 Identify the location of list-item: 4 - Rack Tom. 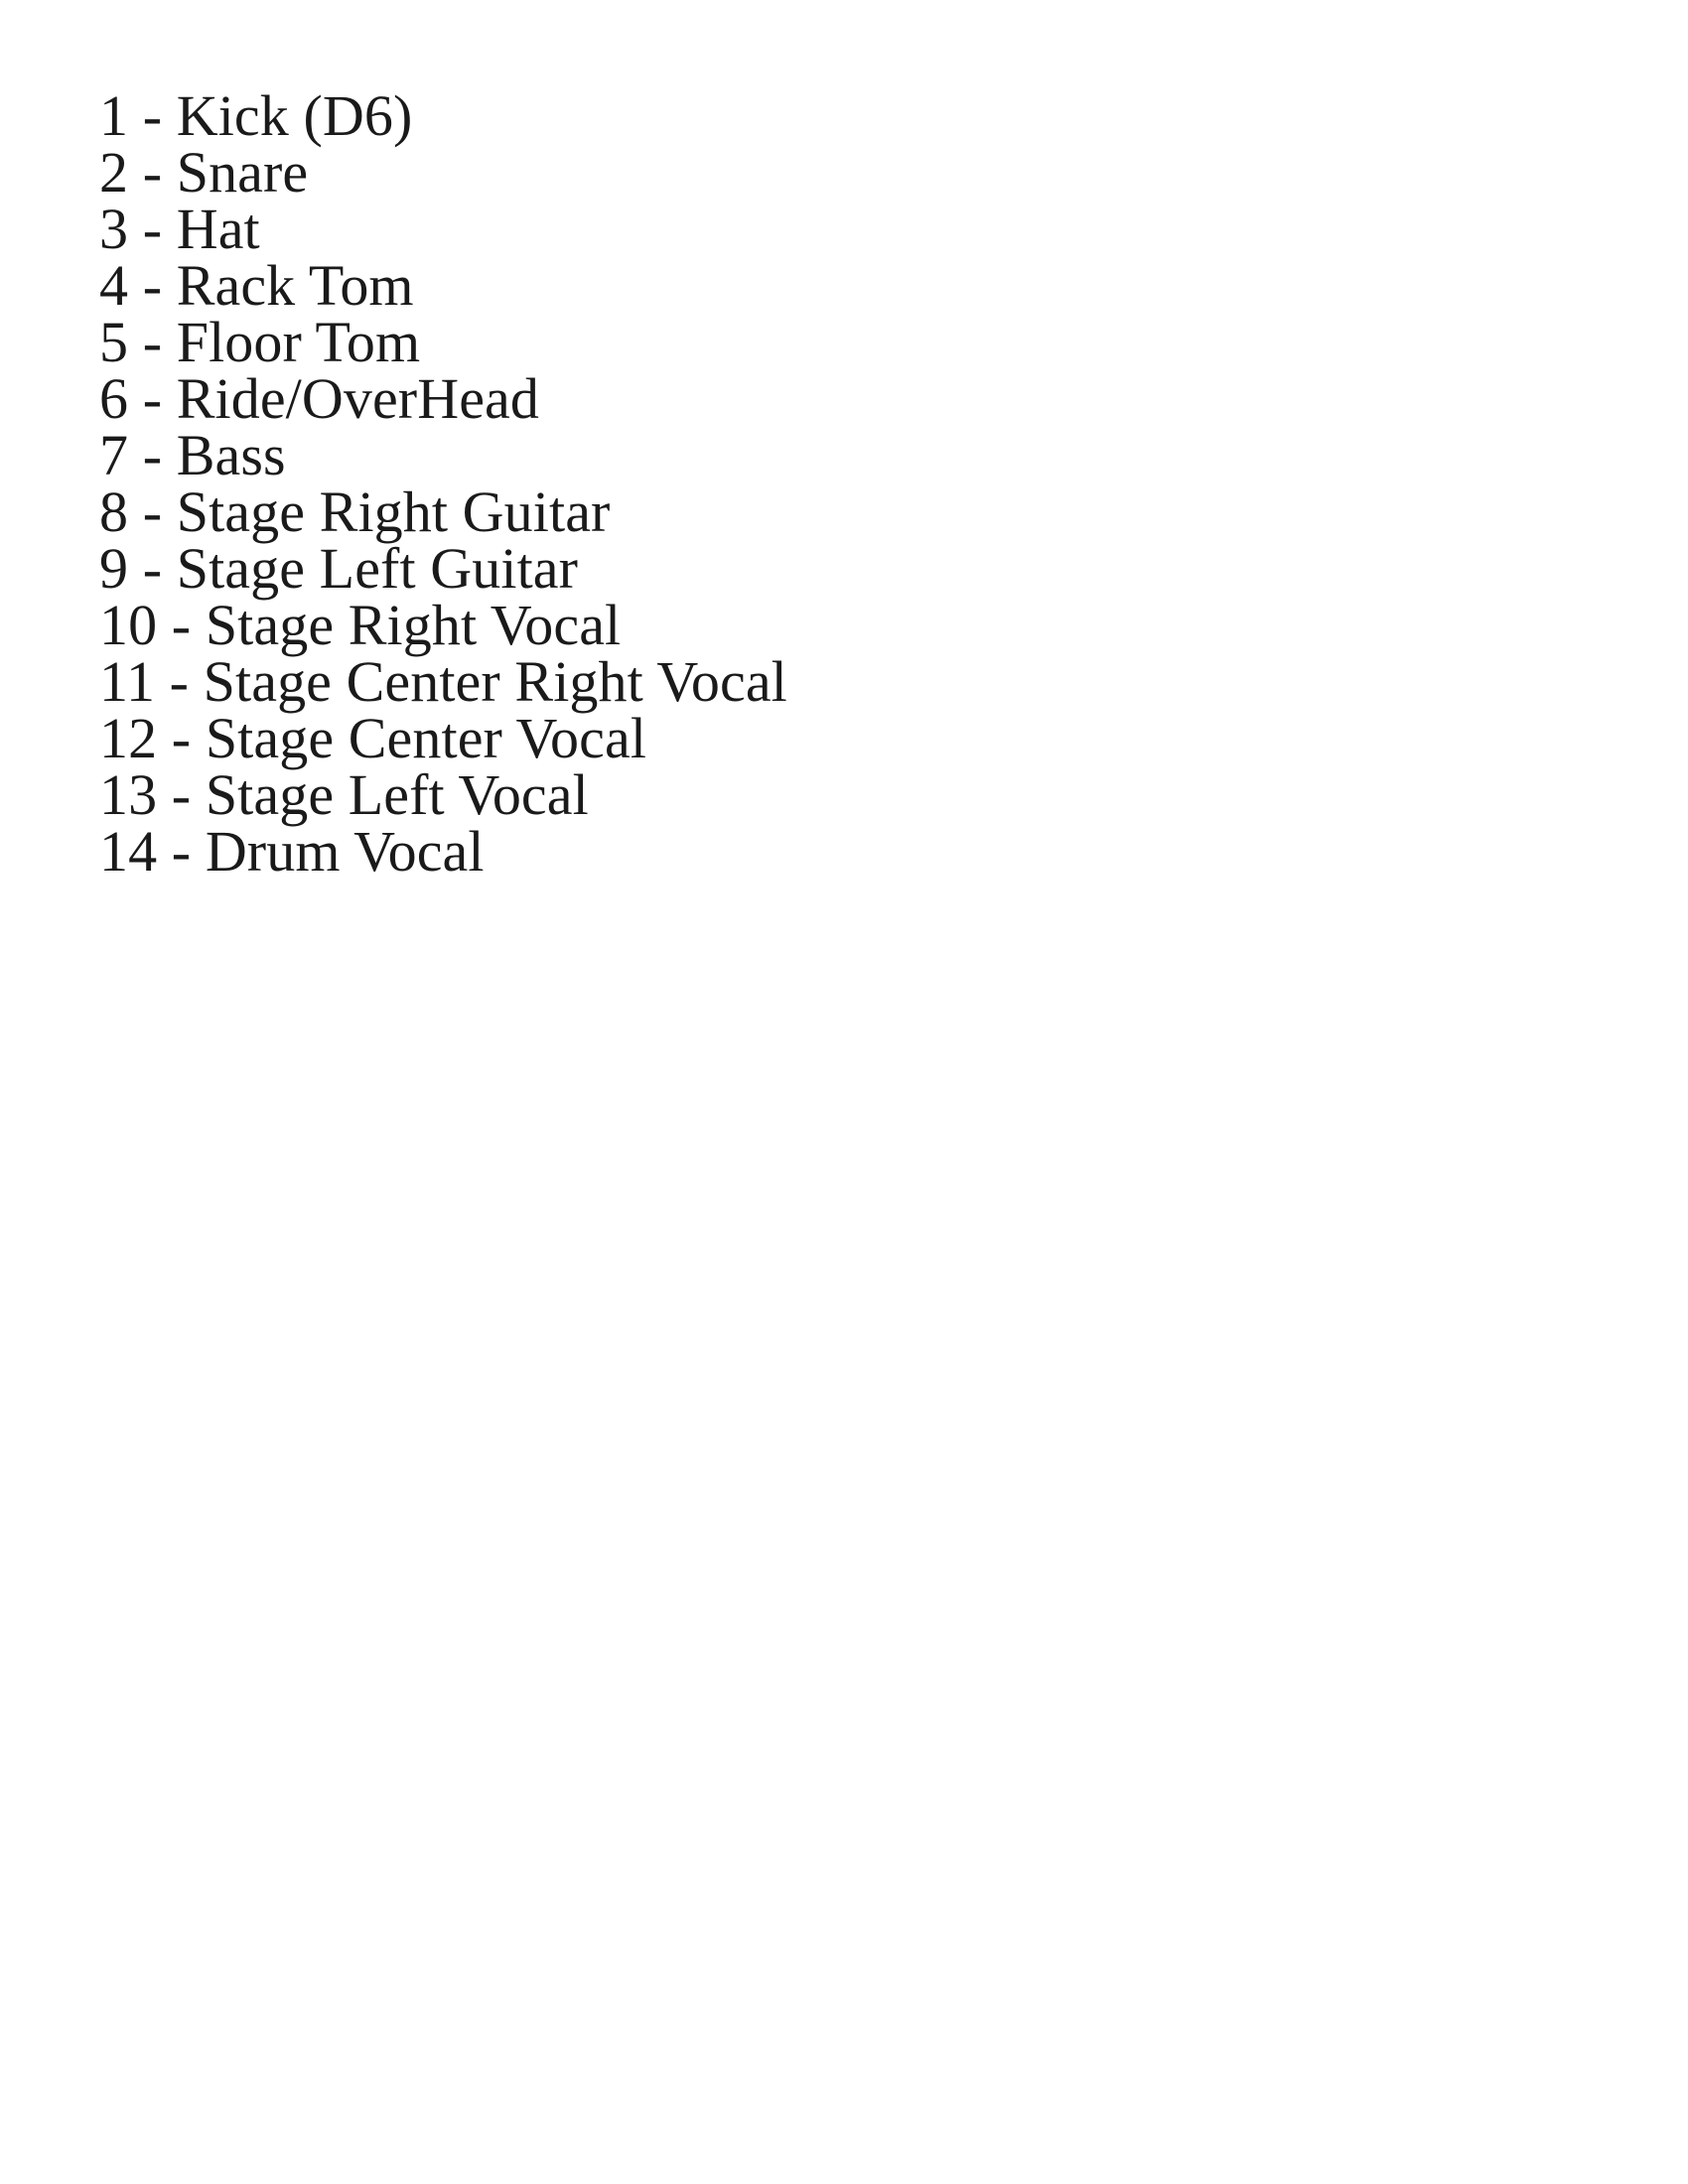
(819, 286).